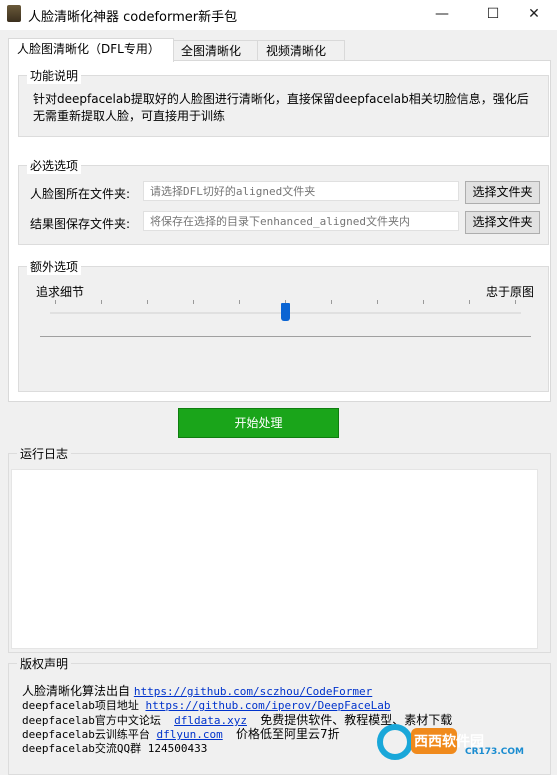  Describe the element at coordinates (54, 165) in the screenshot. I see `required-options-title: 必选选项` at that location.